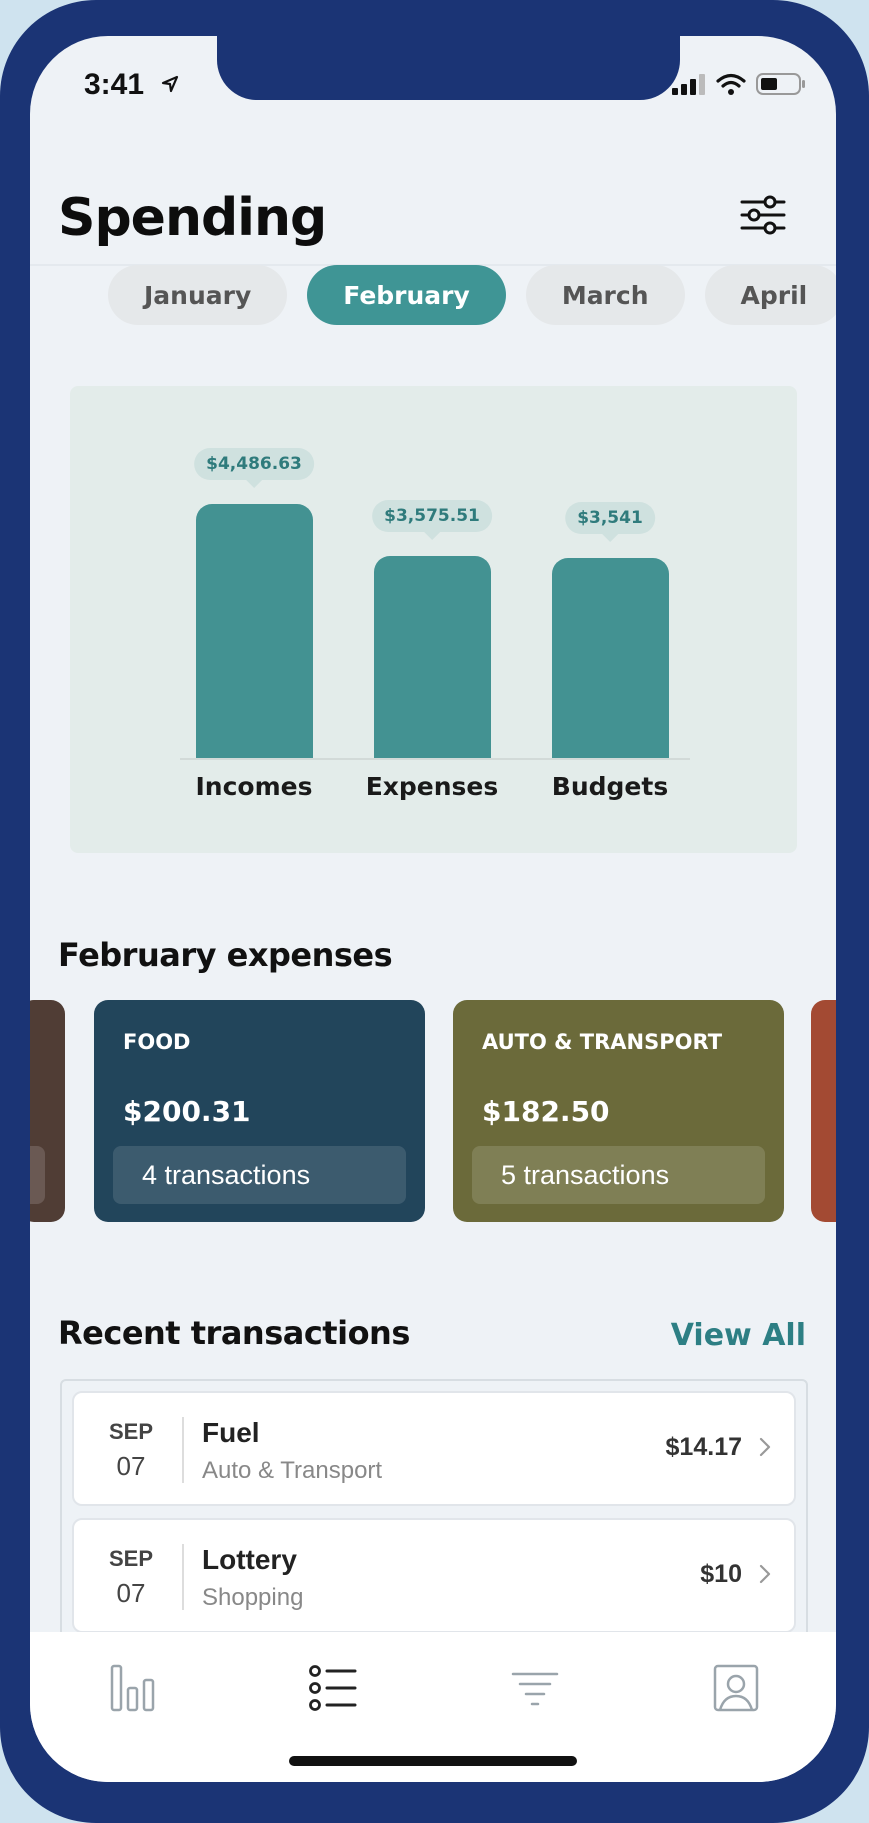 The height and width of the screenshot is (1823, 869). What do you see at coordinates (433, 1761) in the screenshot?
I see `home-indicator` at bounding box center [433, 1761].